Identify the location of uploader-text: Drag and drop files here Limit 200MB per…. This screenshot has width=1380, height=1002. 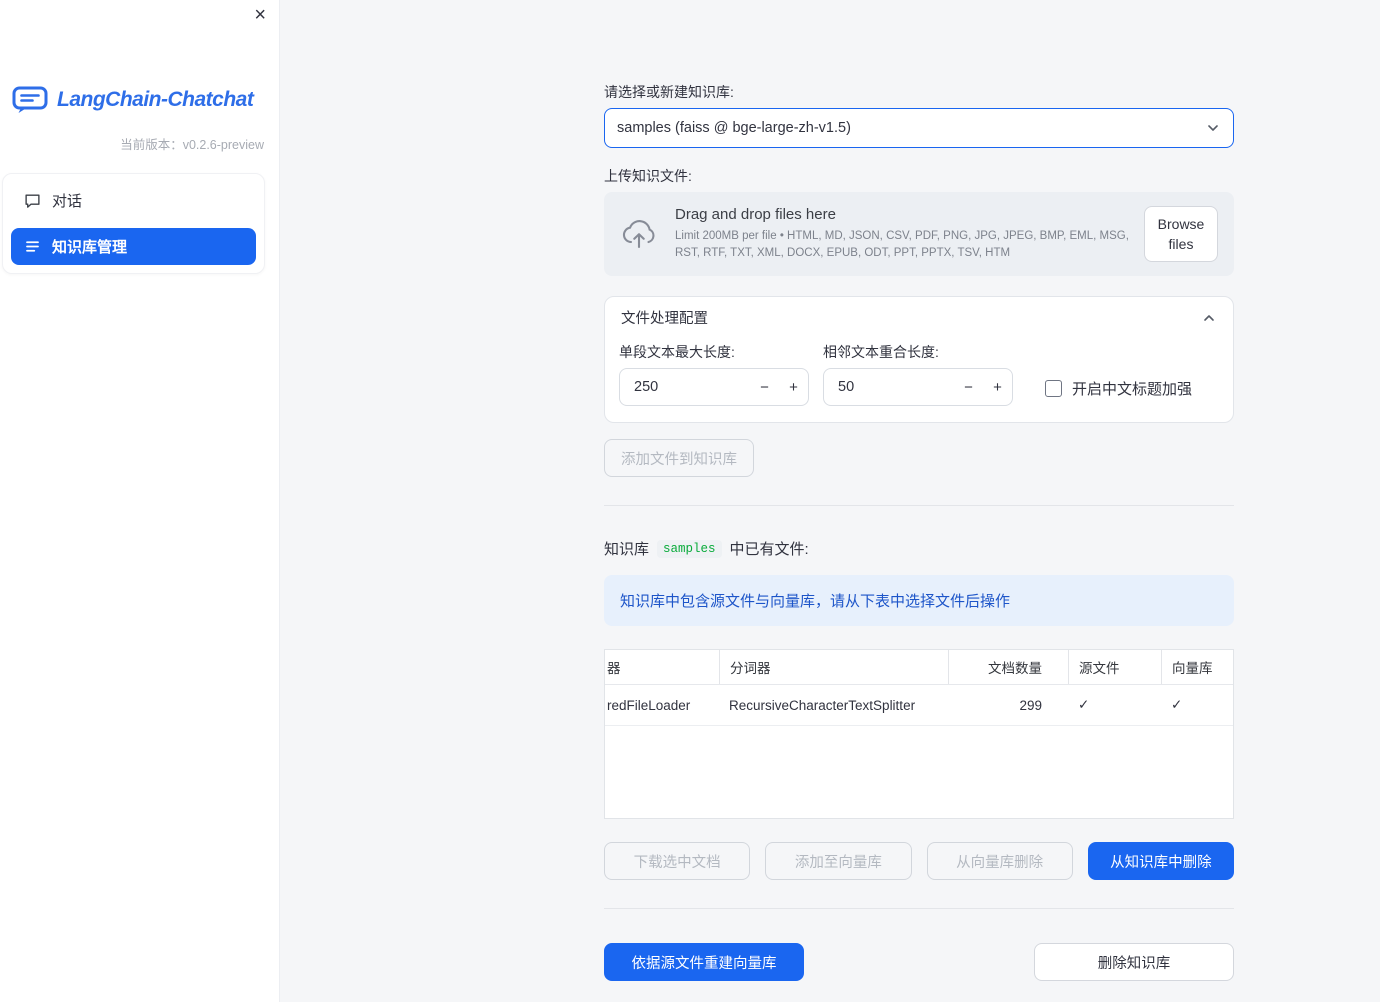
(909, 233).